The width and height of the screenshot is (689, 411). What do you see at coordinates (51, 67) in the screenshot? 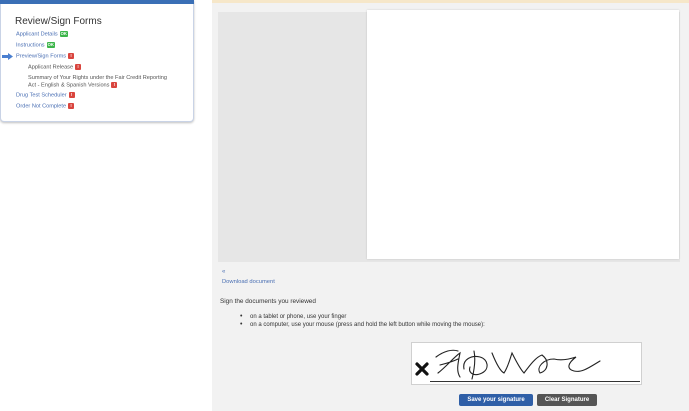
I see `nav-item-label: Applicant Release` at bounding box center [51, 67].